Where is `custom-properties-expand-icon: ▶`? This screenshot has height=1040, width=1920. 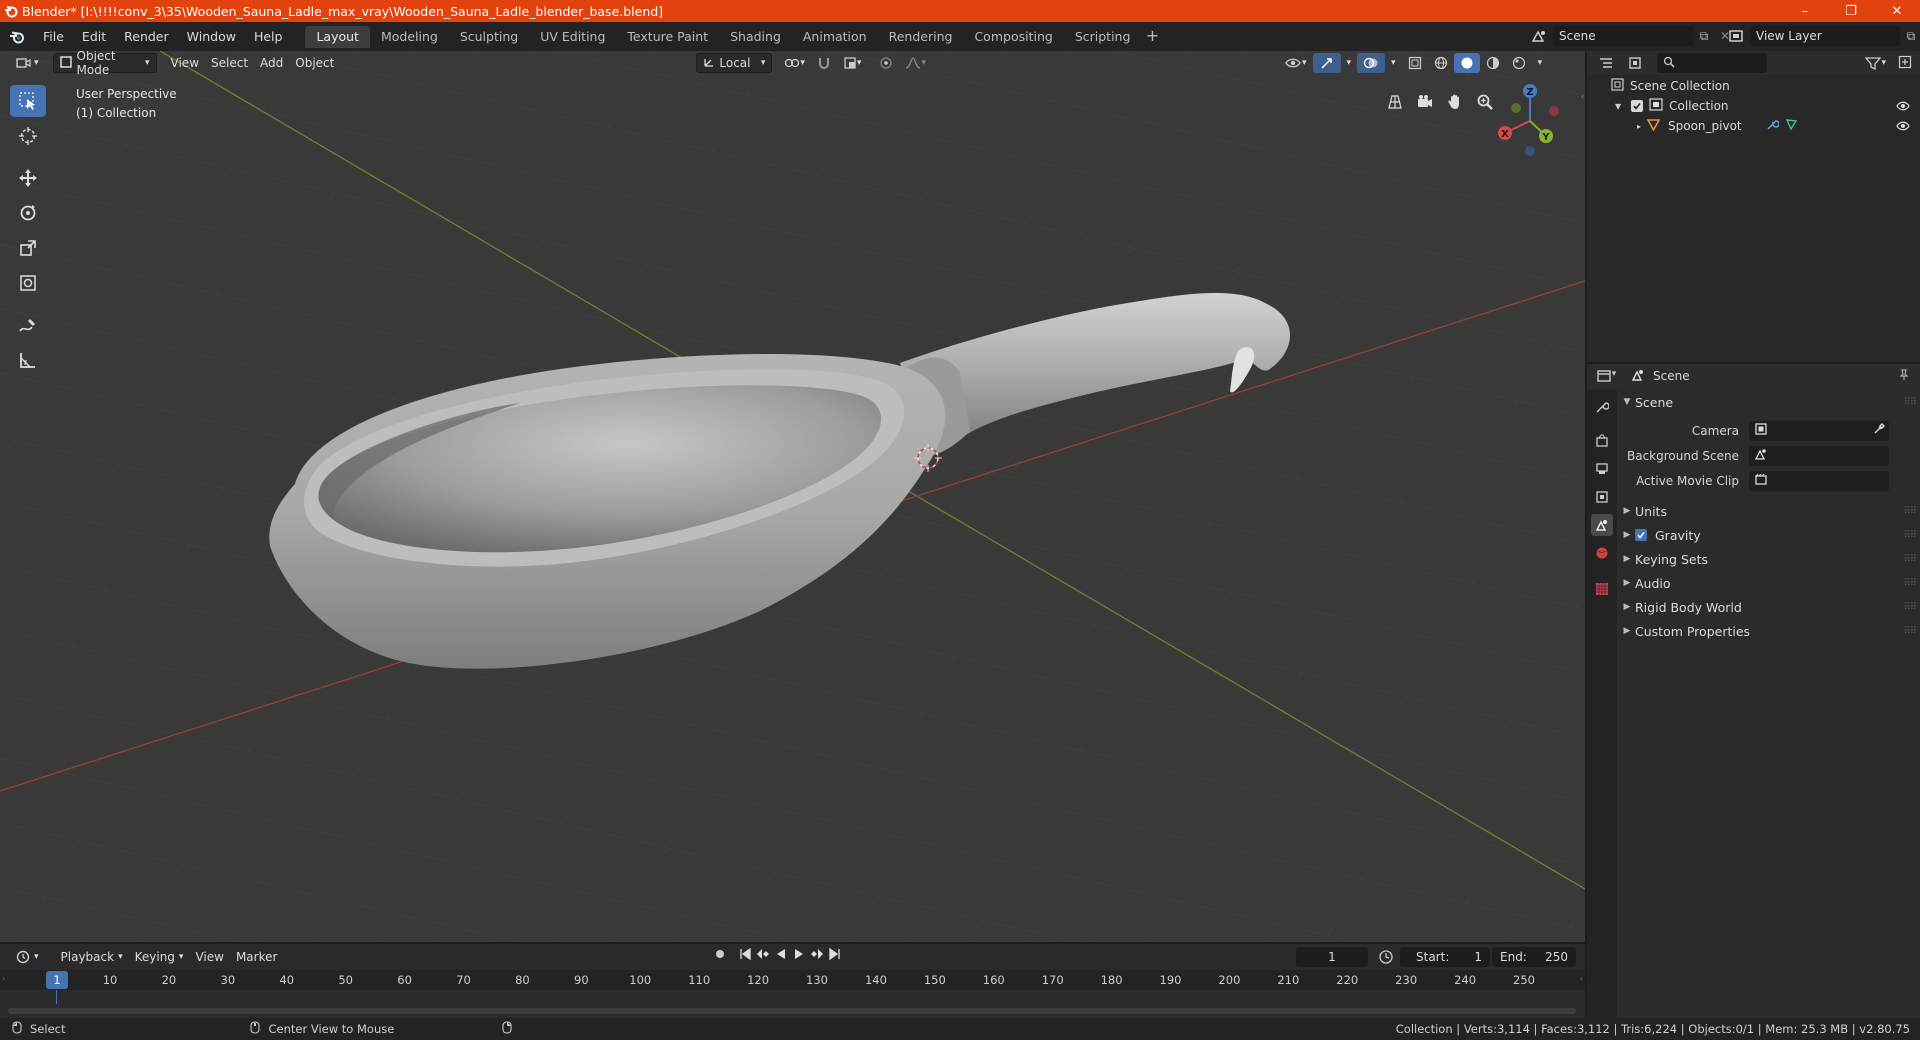 custom-properties-expand-icon: ▶ is located at coordinates (1627, 631).